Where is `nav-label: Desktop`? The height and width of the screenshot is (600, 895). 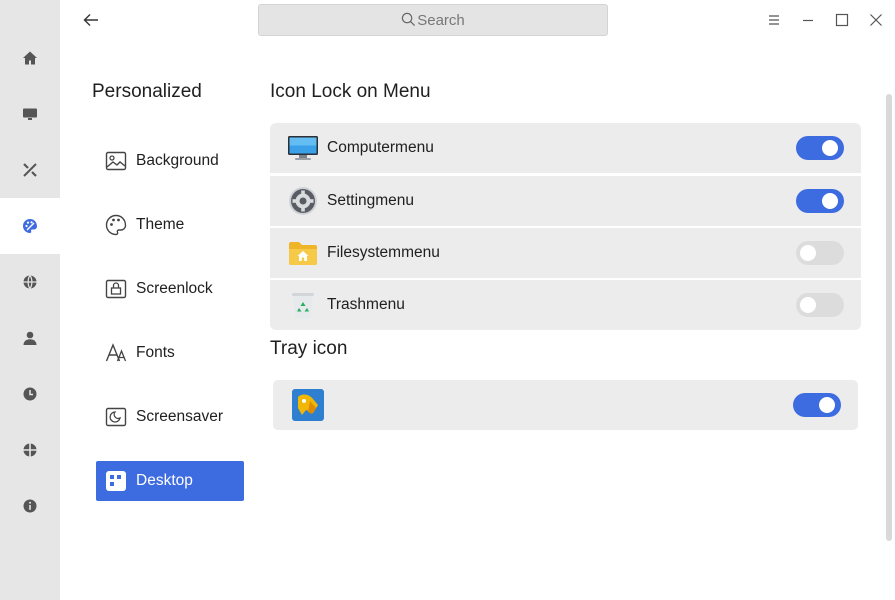 nav-label: Desktop is located at coordinates (164, 480).